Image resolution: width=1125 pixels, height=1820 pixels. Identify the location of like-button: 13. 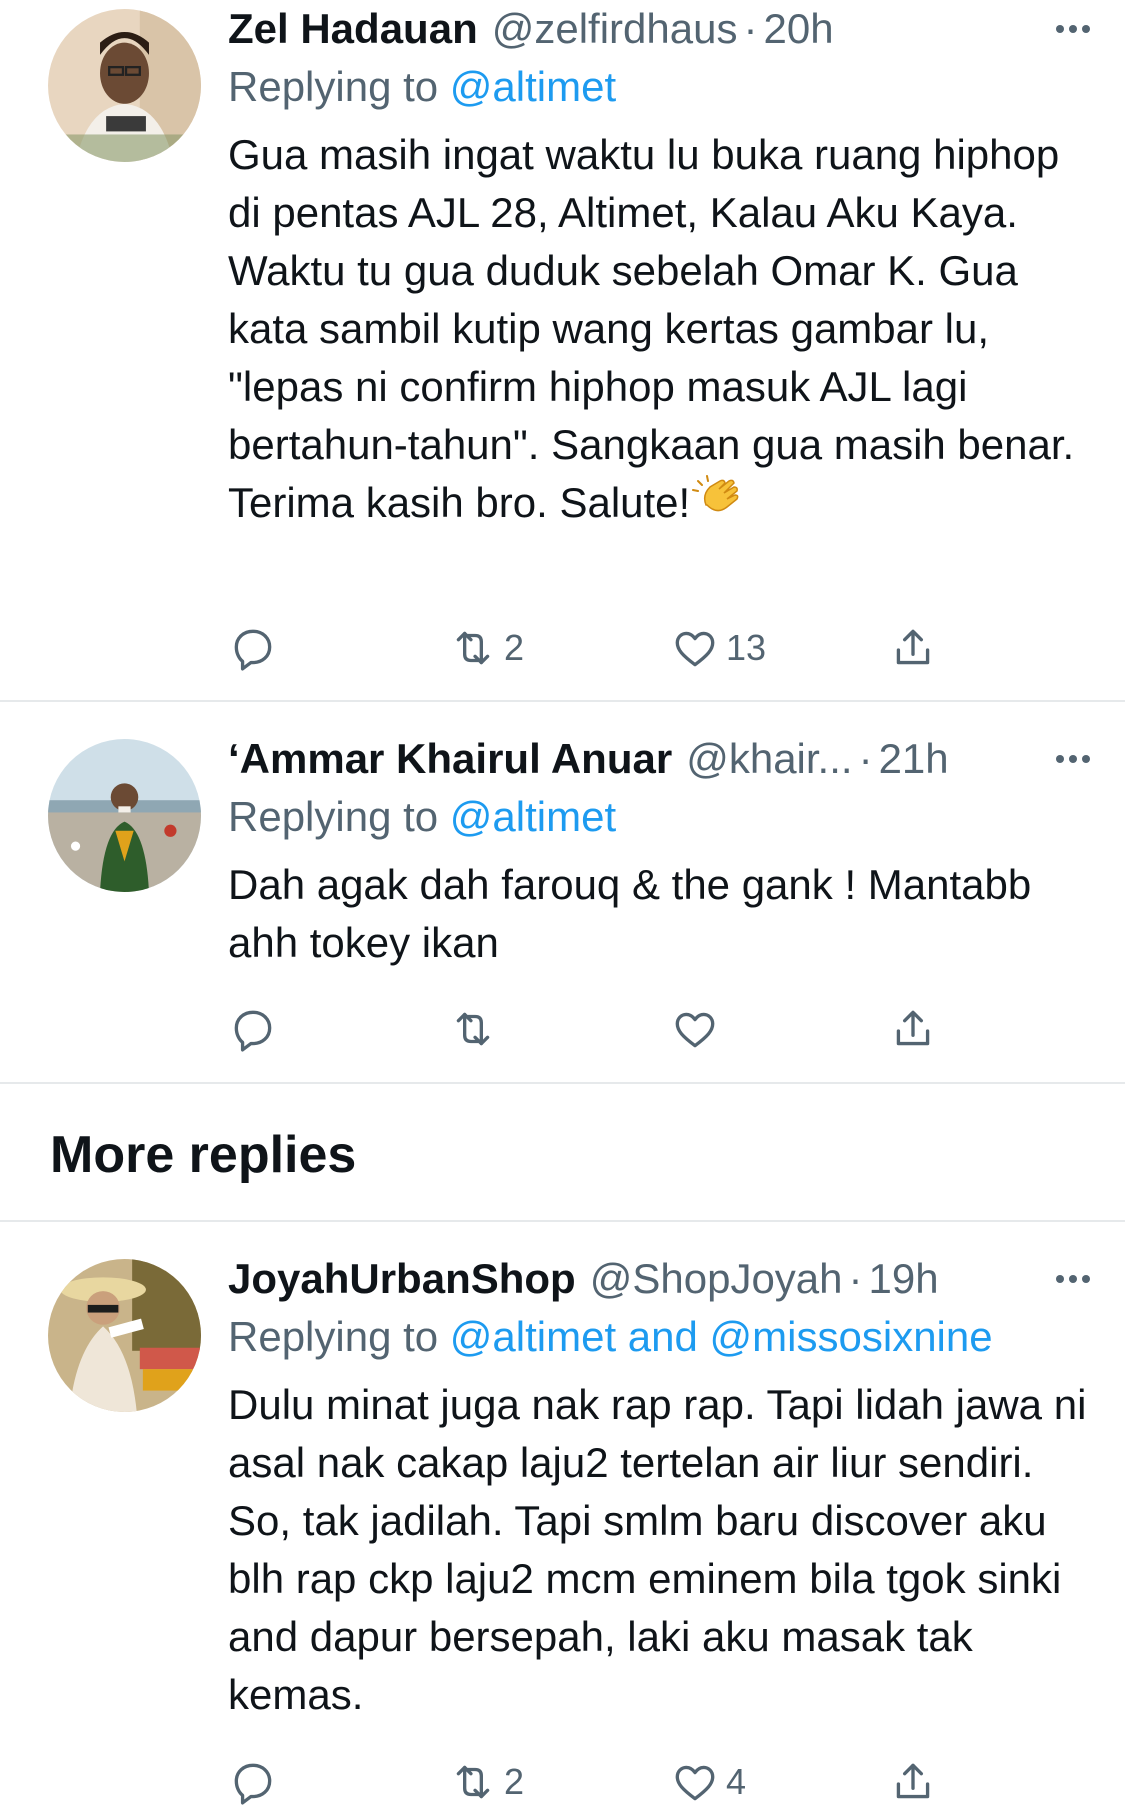
(718, 648).